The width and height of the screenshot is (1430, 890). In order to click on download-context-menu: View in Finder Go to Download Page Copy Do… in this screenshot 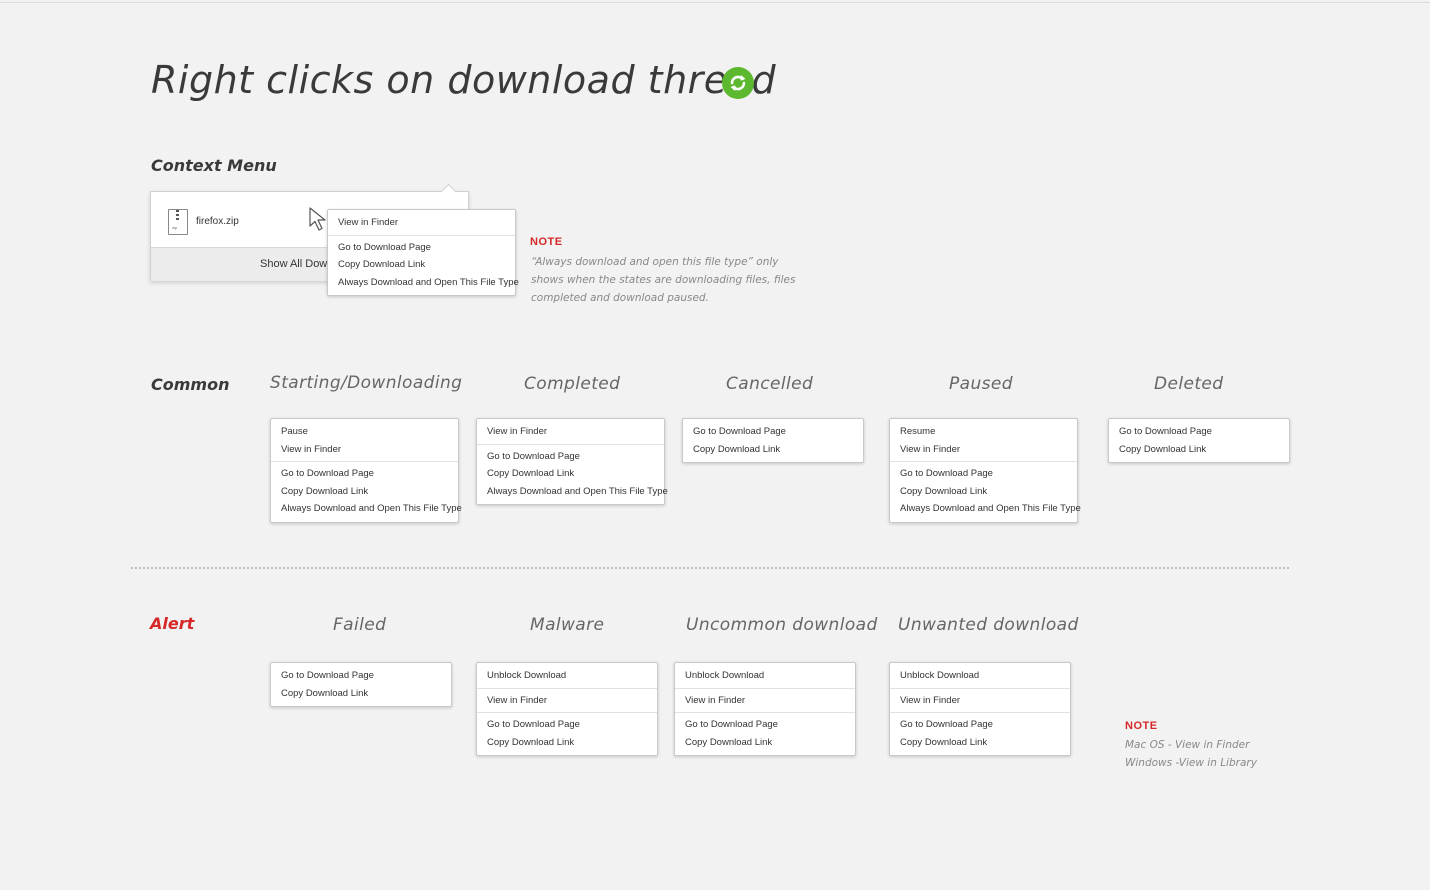, I will do `click(423, 252)`.